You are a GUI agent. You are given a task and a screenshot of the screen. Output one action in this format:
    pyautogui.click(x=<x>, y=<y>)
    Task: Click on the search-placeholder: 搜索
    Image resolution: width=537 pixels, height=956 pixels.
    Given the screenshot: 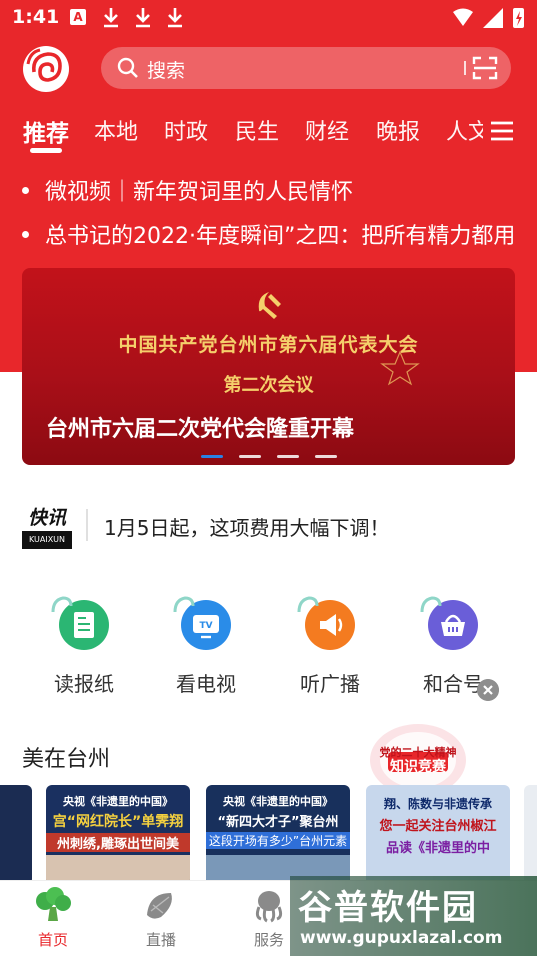 What is the action you would take?
    pyautogui.click(x=166, y=71)
    